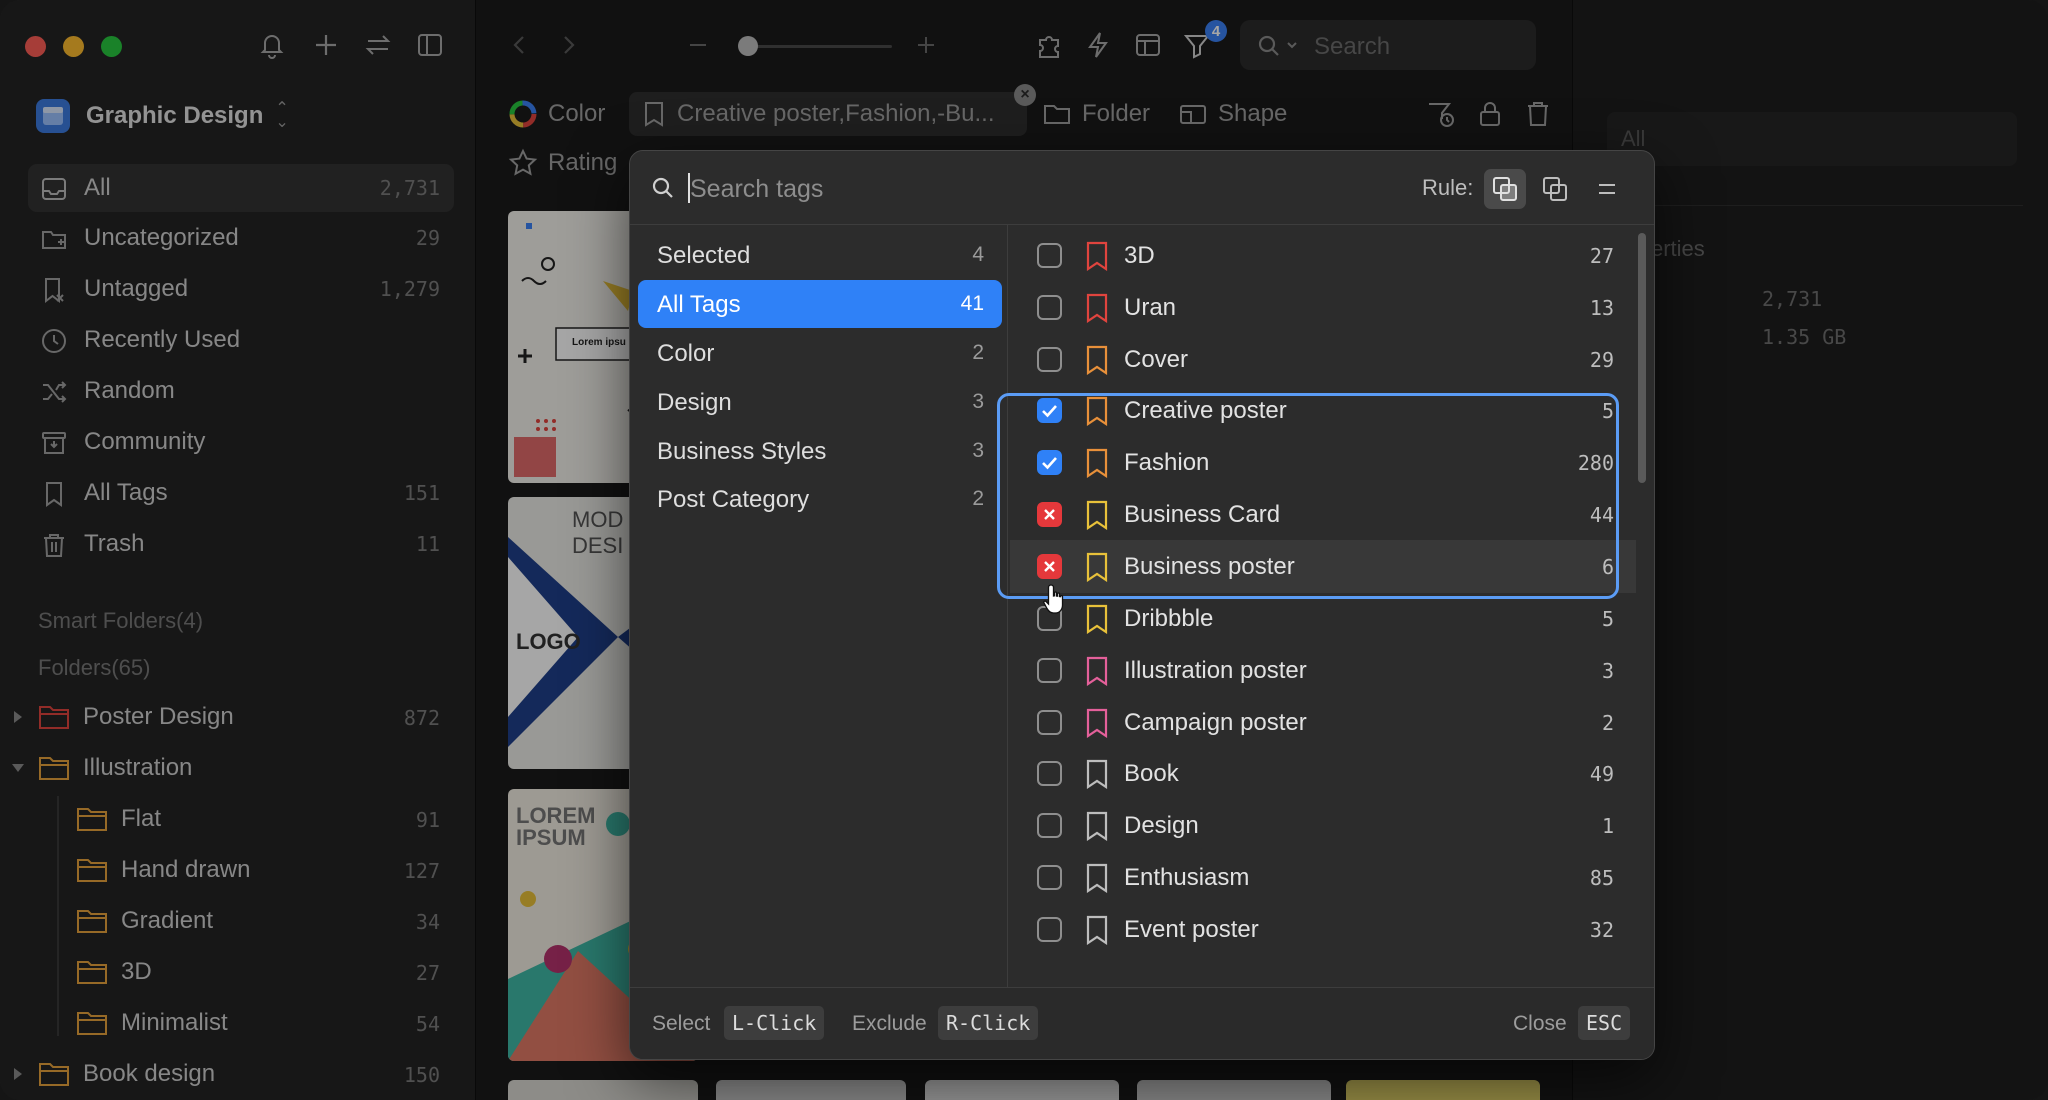 This screenshot has width=2048, height=1100. What do you see at coordinates (1323, 618) in the screenshot?
I see `tag-row: Dribbble 5` at bounding box center [1323, 618].